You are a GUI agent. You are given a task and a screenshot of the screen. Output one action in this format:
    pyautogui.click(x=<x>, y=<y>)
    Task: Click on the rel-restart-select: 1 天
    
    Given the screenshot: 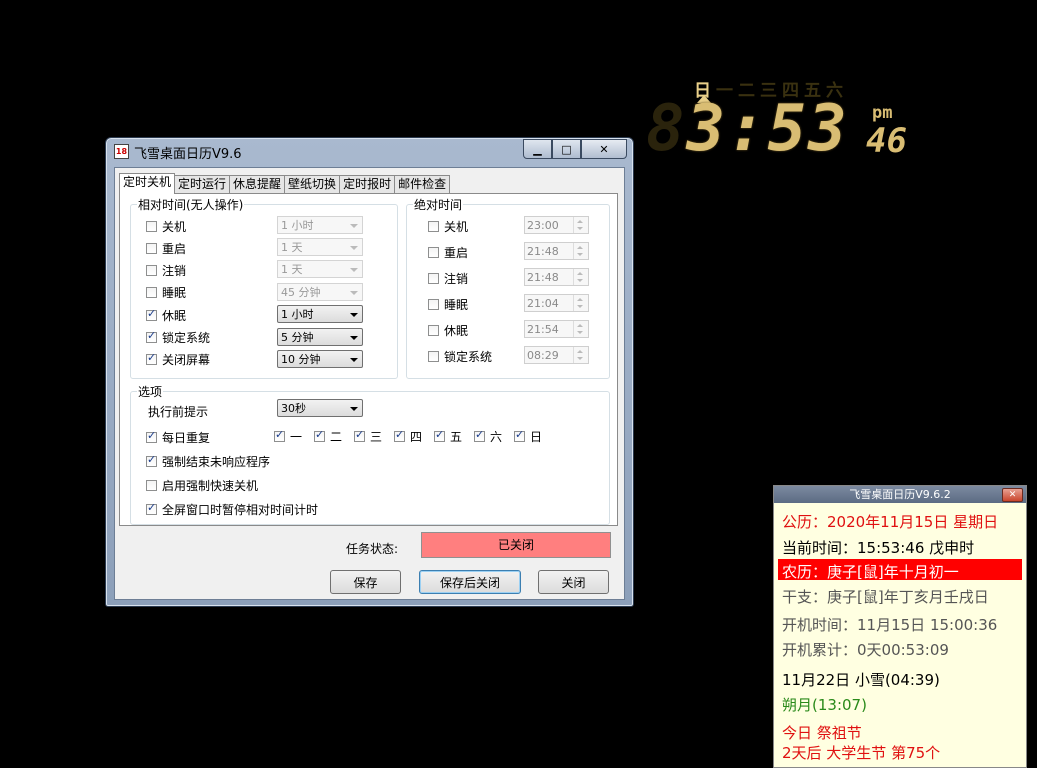 What is the action you would take?
    pyautogui.click(x=320, y=247)
    